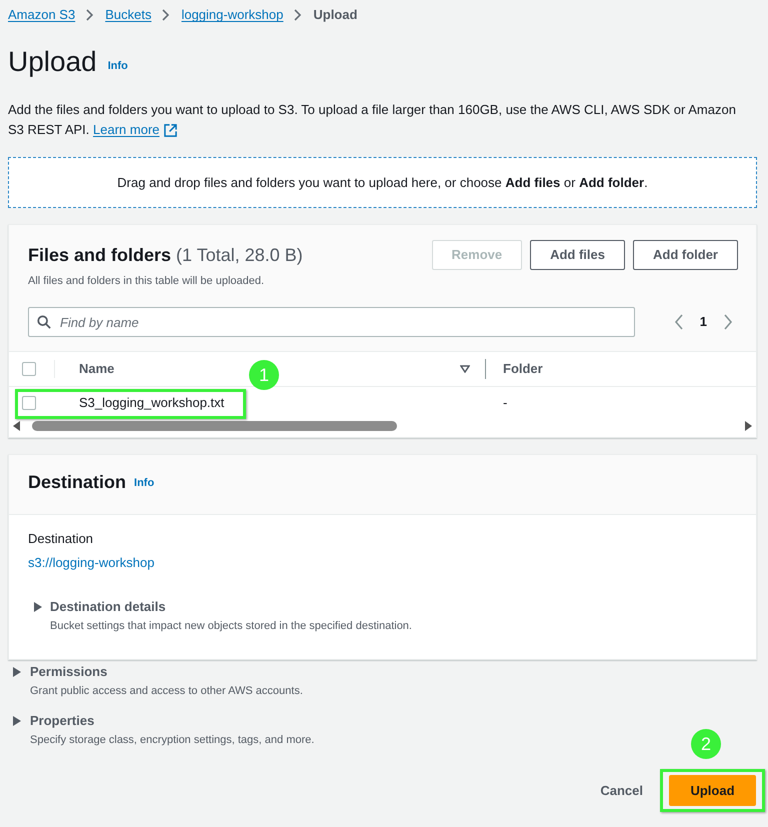 The height and width of the screenshot is (827, 768). What do you see at coordinates (264, 375) in the screenshot?
I see `callout-badge: 1` at bounding box center [264, 375].